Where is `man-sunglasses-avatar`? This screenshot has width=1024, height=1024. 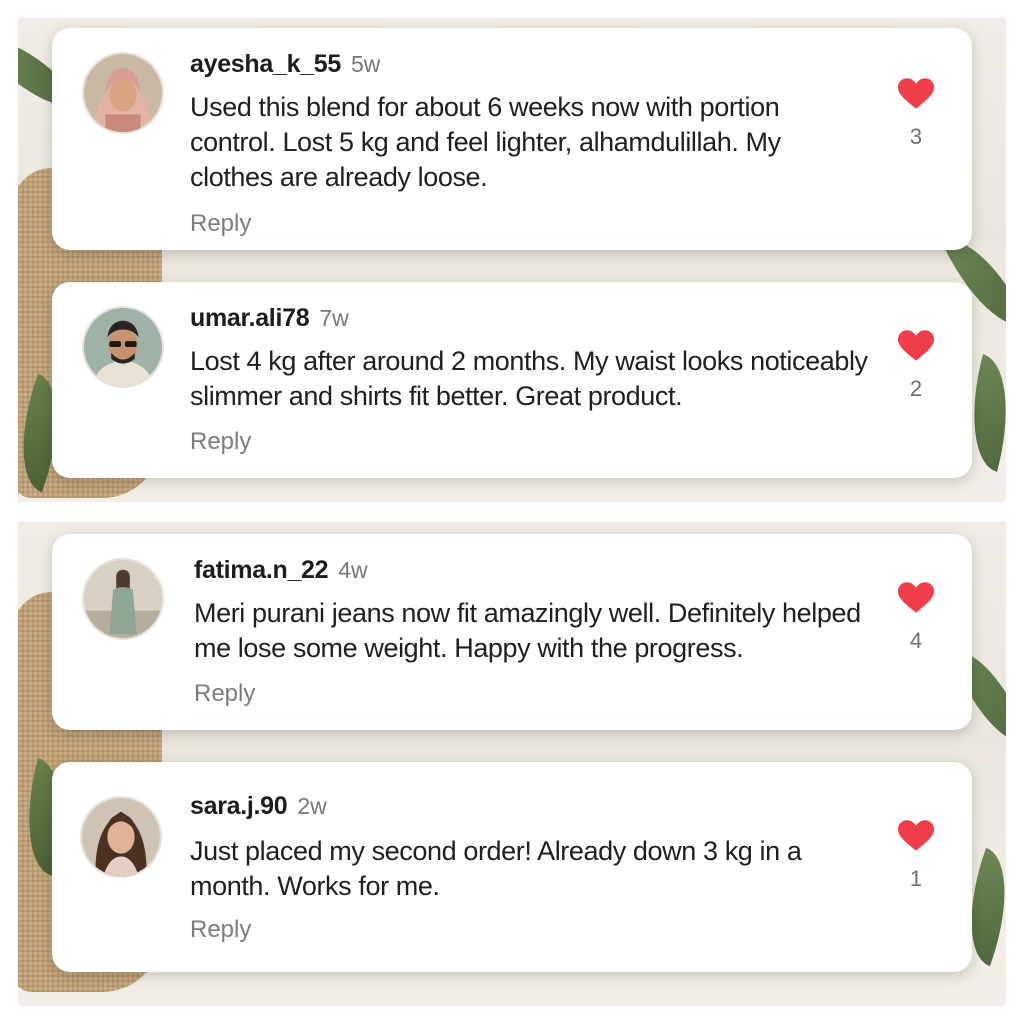
man-sunglasses-avatar is located at coordinates (123, 347).